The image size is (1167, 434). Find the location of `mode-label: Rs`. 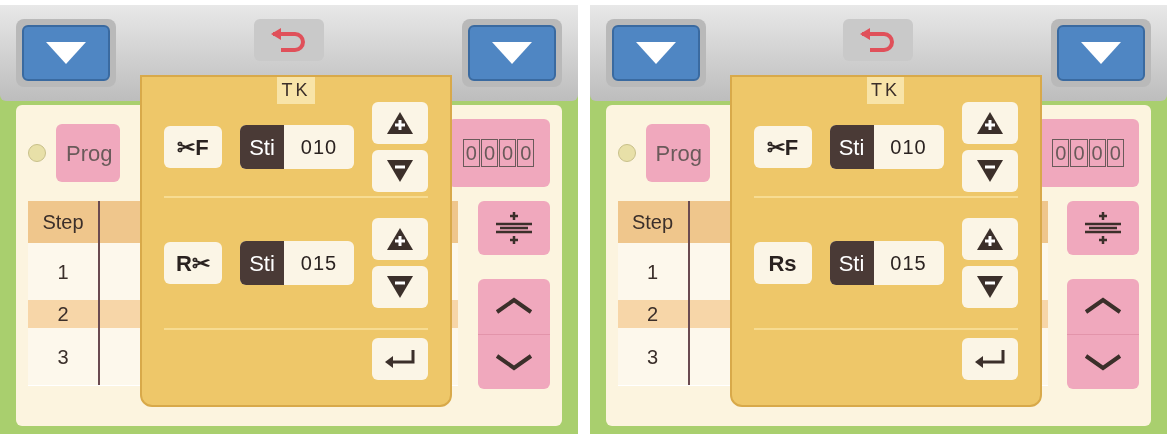

mode-label: Rs is located at coordinates (782, 263).